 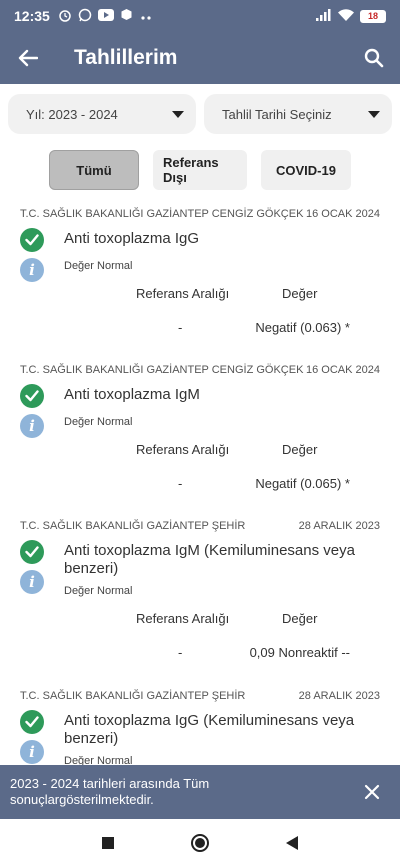 I want to click on home-circle-icon, so click(x=200, y=843).